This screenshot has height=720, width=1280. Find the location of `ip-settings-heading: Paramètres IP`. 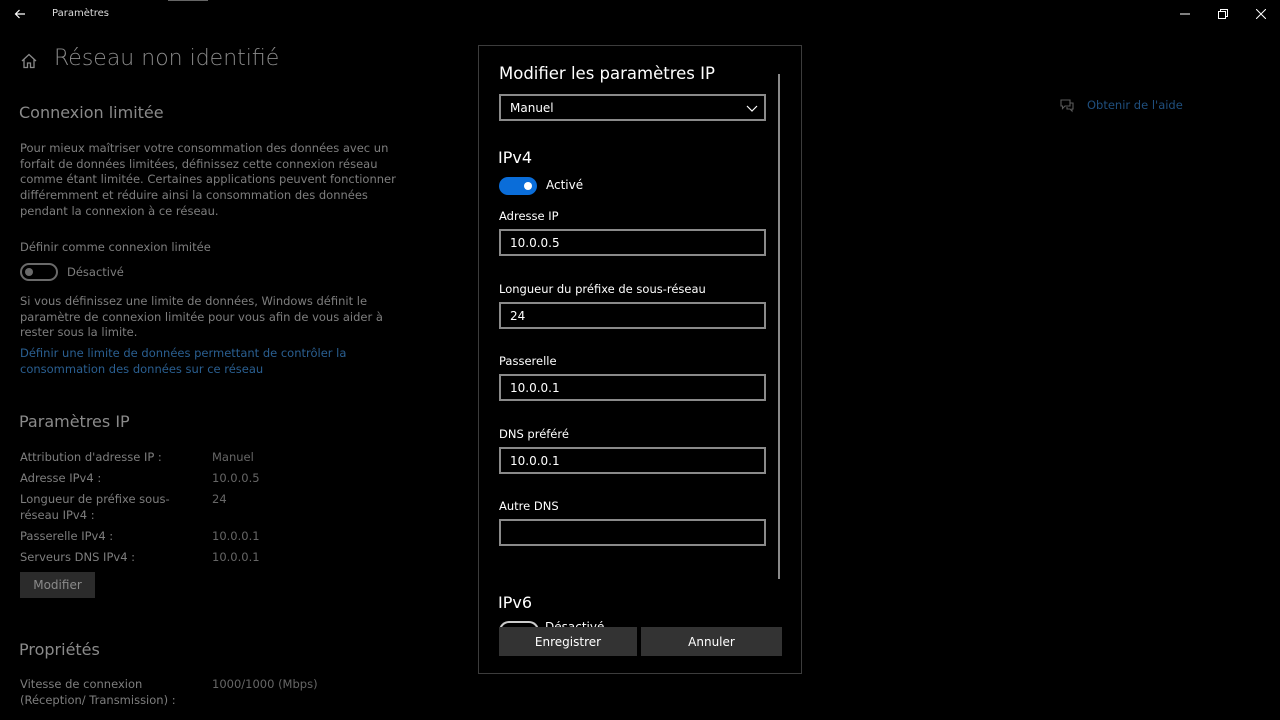

ip-settings-heading: Paramètres IP is located at coordinates (74, 421).